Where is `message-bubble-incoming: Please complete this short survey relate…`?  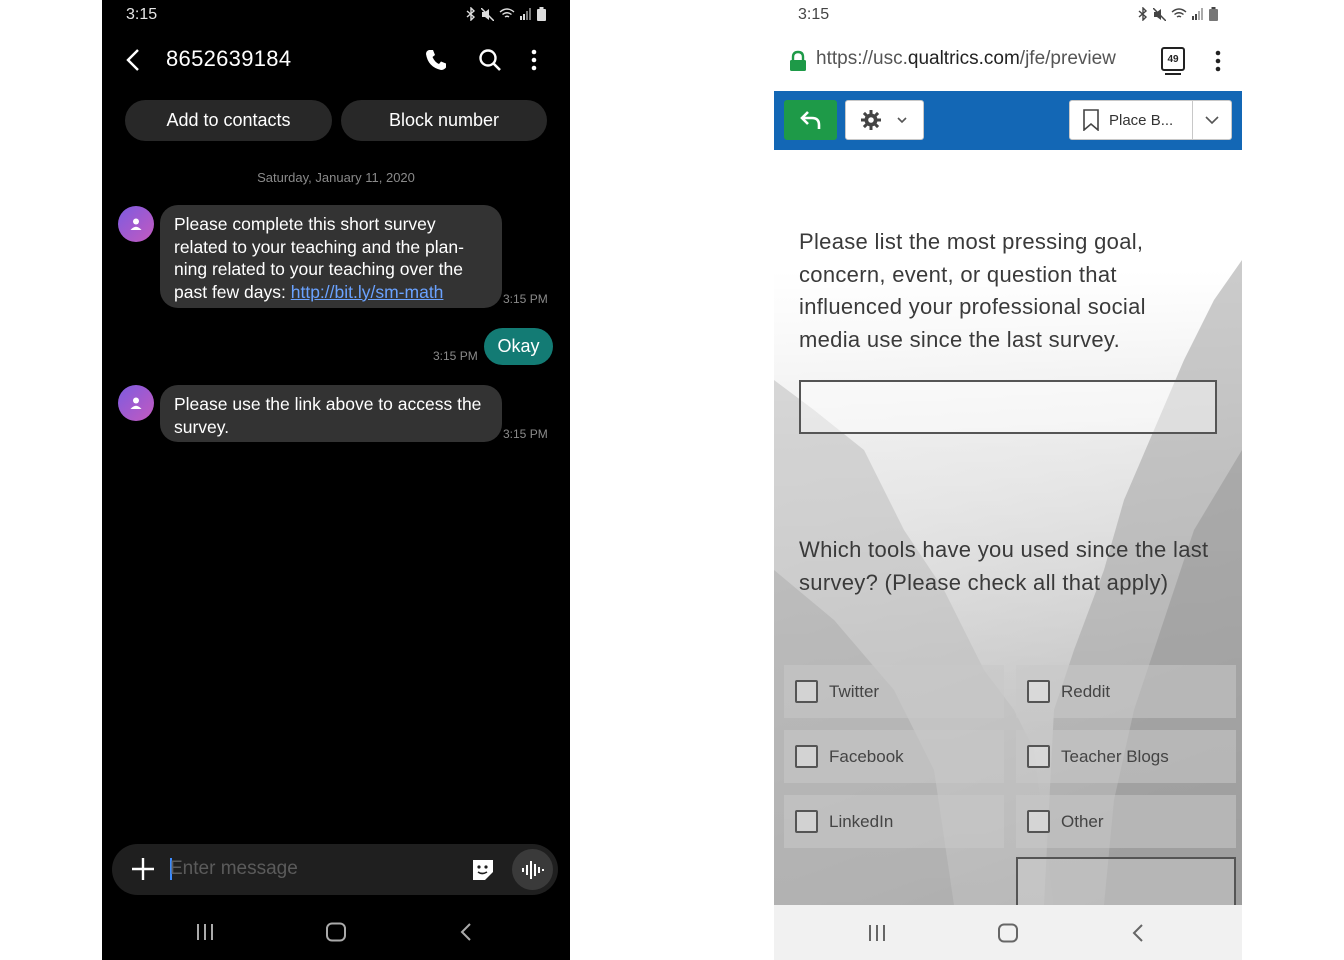
message-bubble-incoming: Please complete this short survey relate… is located at coordinates (331, 256).